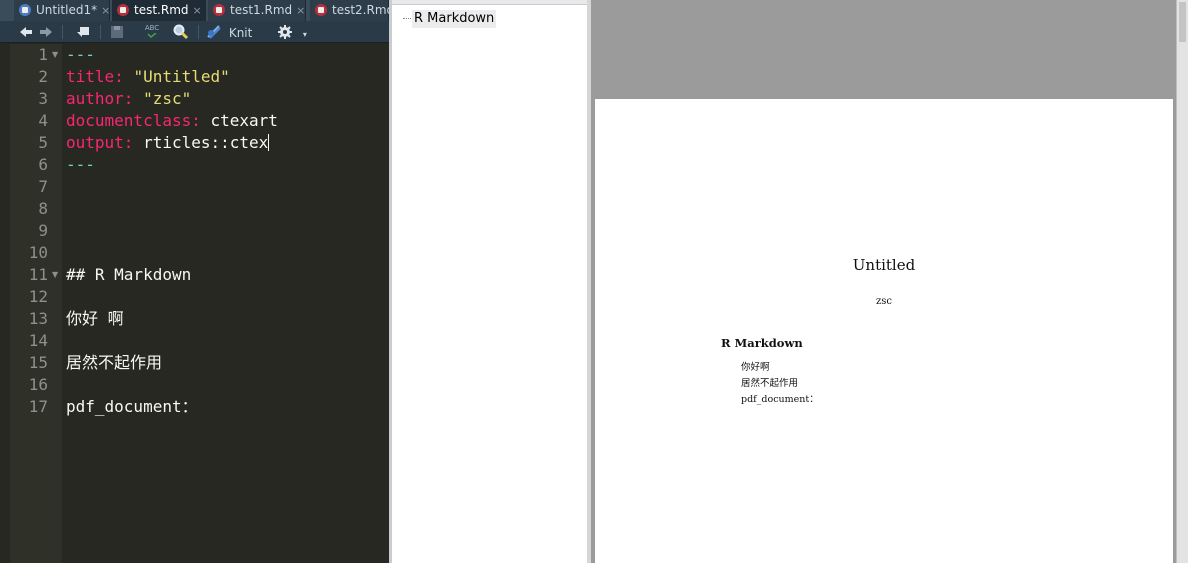  I want to click on spellcheck-label: ABC, so click(152, 28).